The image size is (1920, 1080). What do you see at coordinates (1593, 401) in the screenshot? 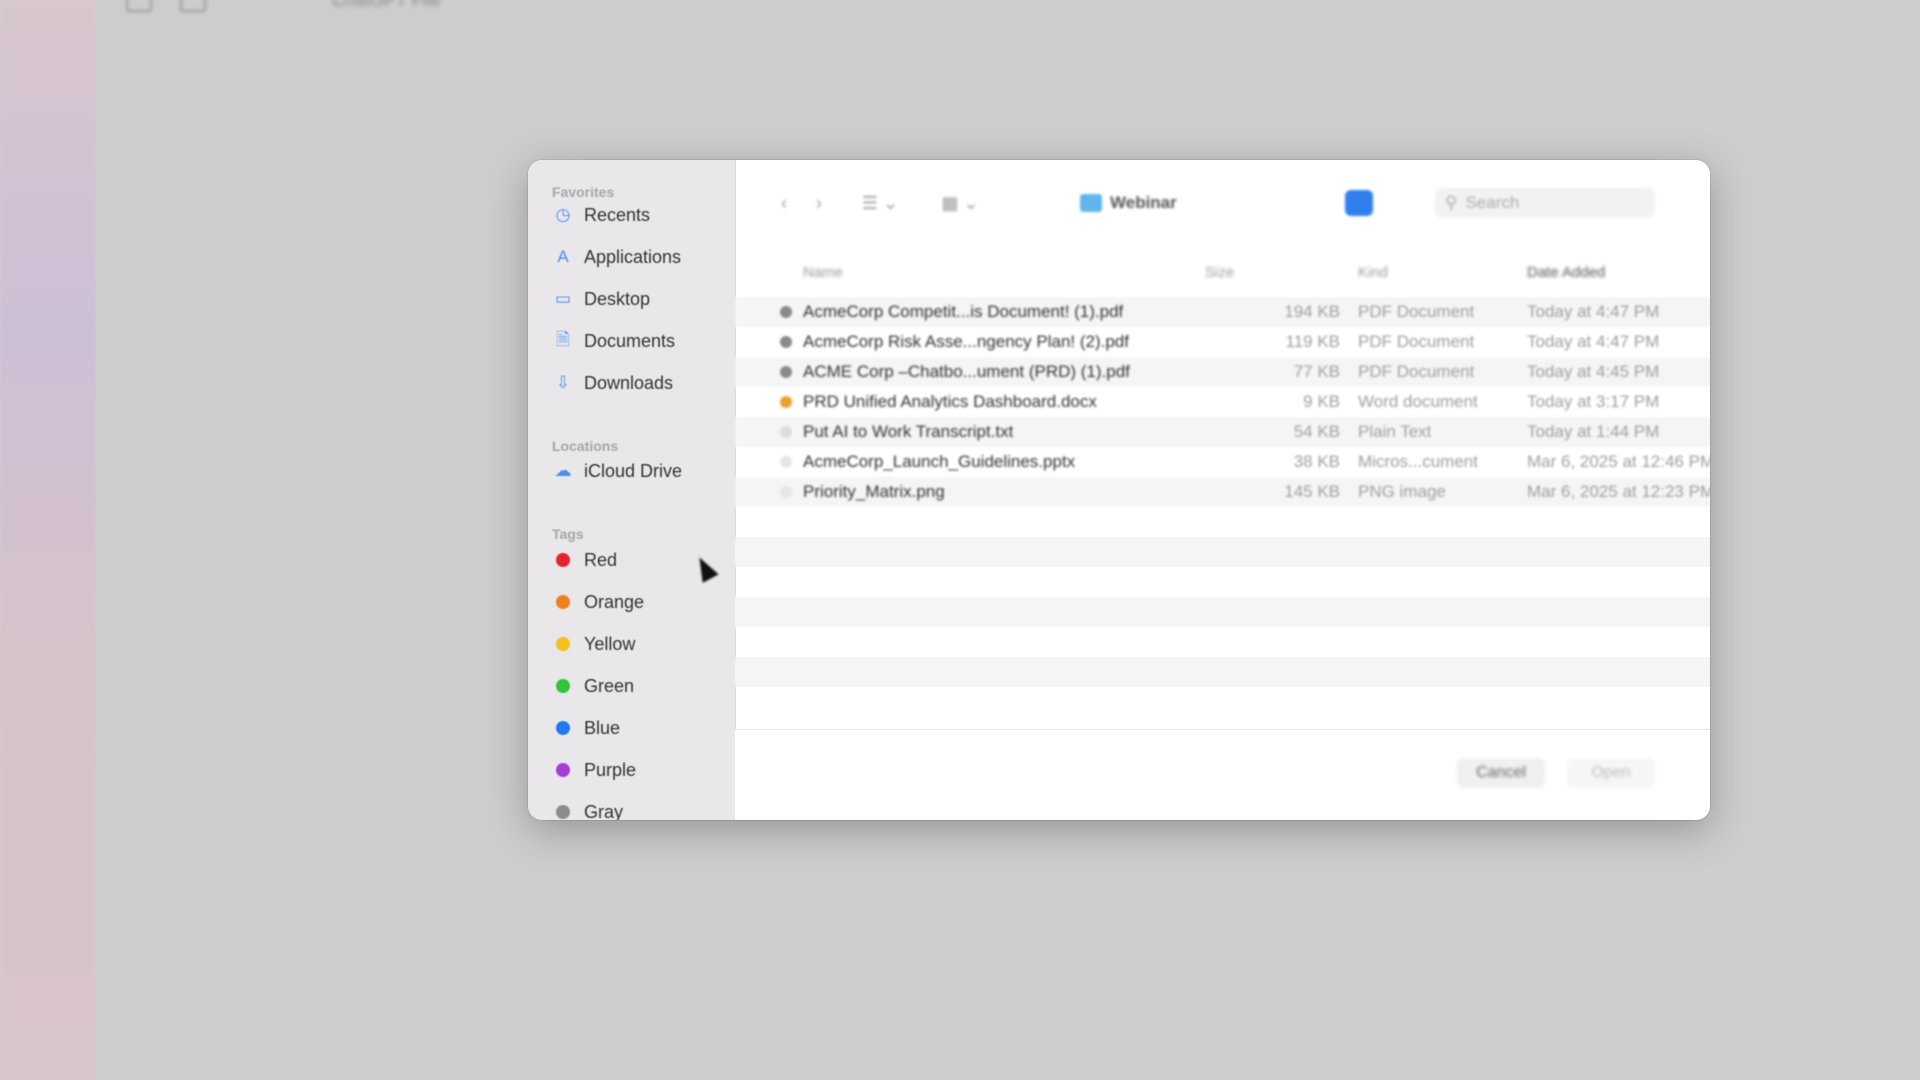
I see `file-date-added: Today at 3:17 PM` at bounding box center [1593, 401].